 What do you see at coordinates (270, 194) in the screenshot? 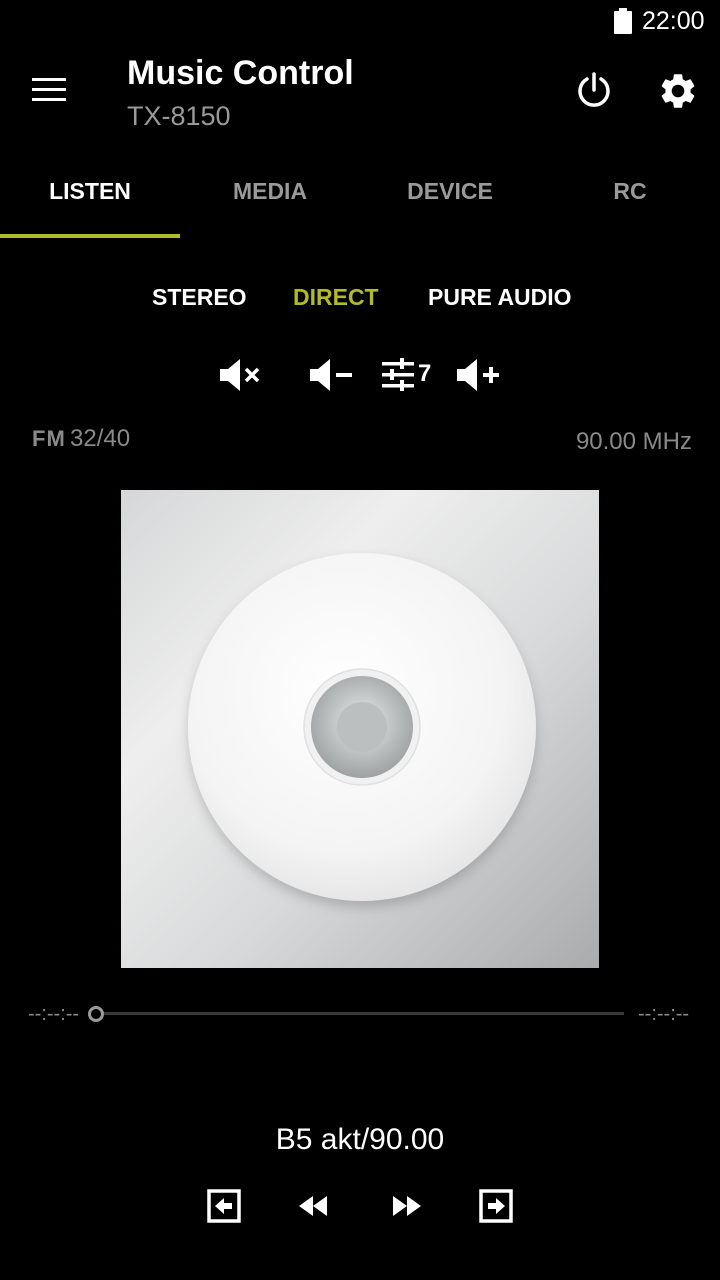
I see `tab-media: MEDIA` at bounding box center [270, 194].